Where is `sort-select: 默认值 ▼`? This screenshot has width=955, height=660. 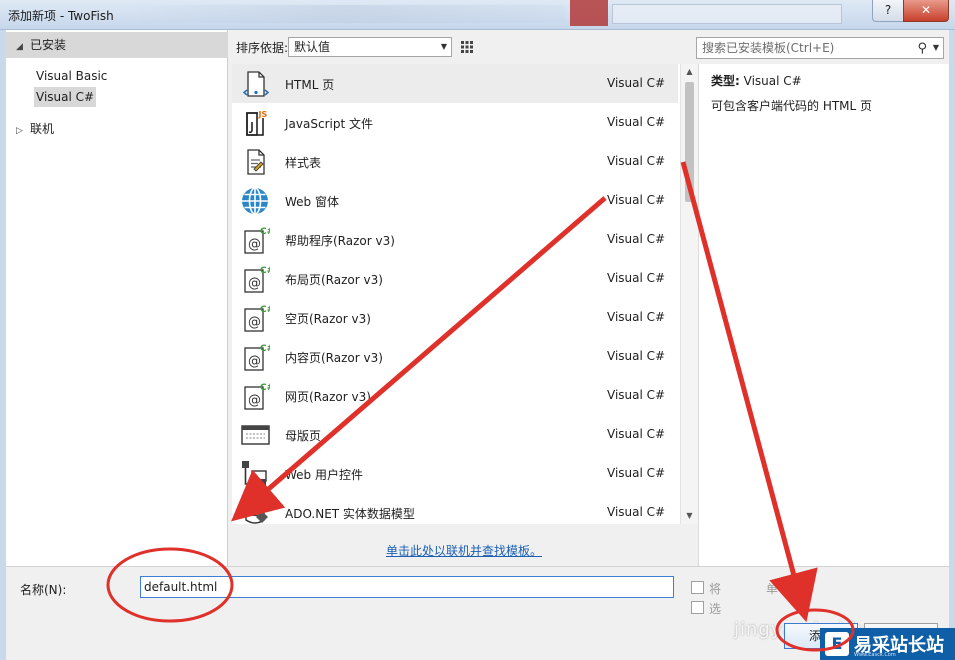 sort-select: 默认值 ▼ is located at coordinates (370, 47).